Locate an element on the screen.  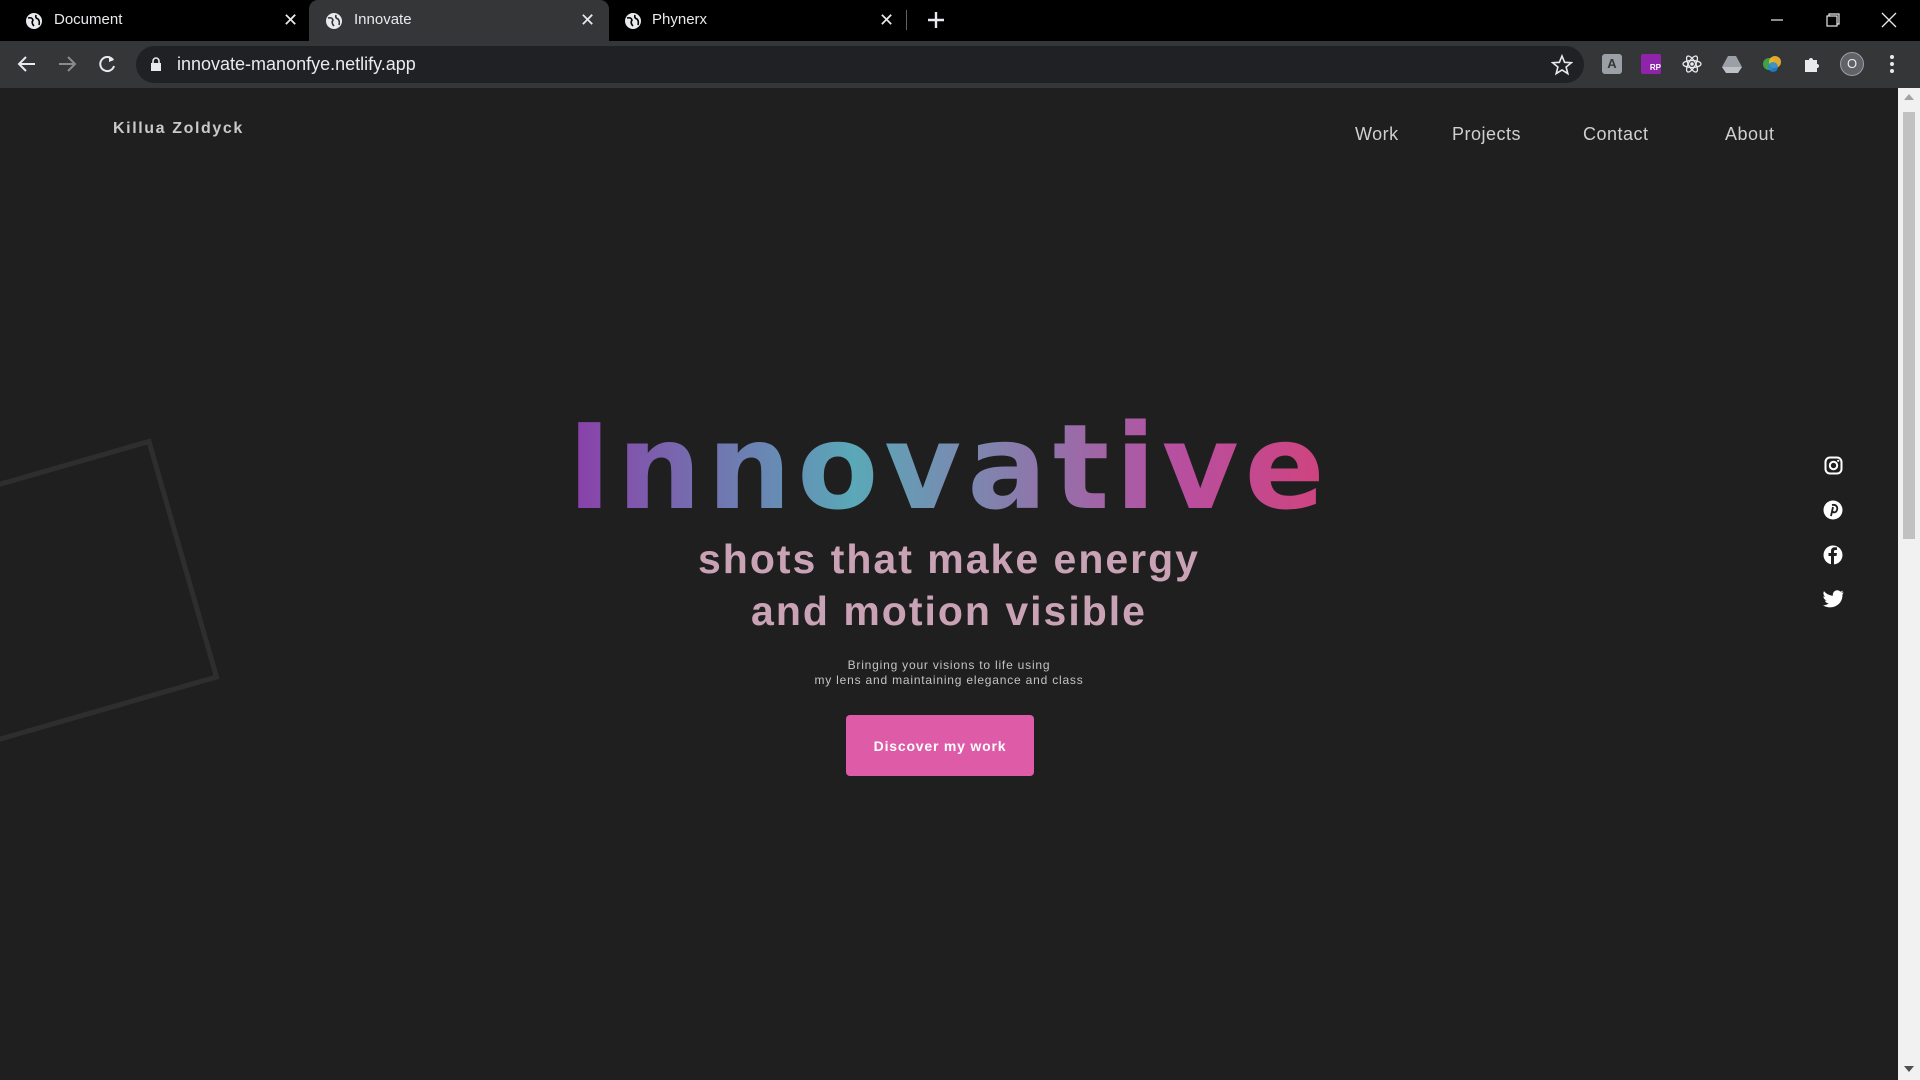
address-bar: innovate-manonfye.netlify.app is located at coordinates (860, 64).